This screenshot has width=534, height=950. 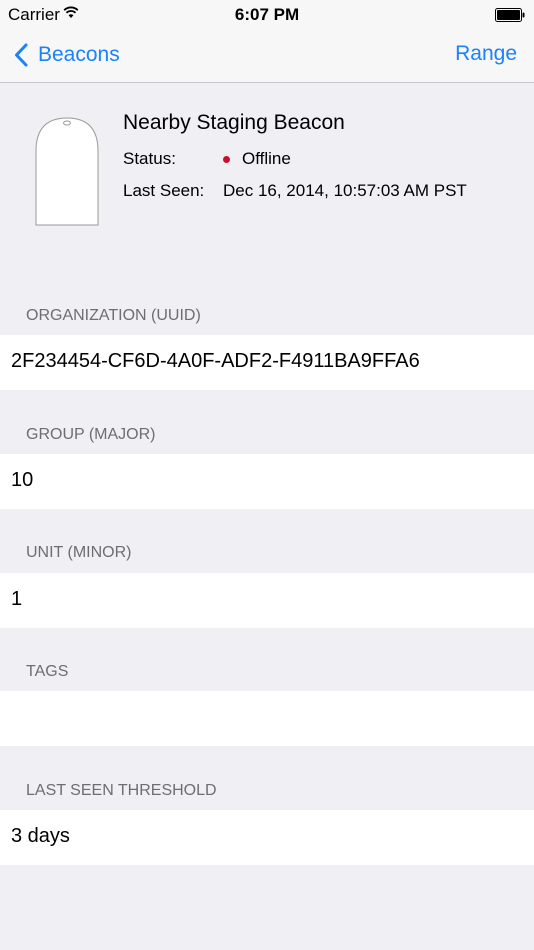 I want to click on battery-icon, so click(x=510, y=15).